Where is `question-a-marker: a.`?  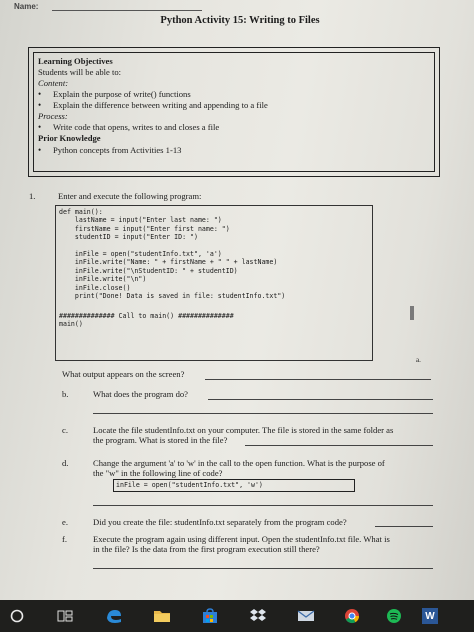 question-a-marker: a. is located at coordinates (418, 360).